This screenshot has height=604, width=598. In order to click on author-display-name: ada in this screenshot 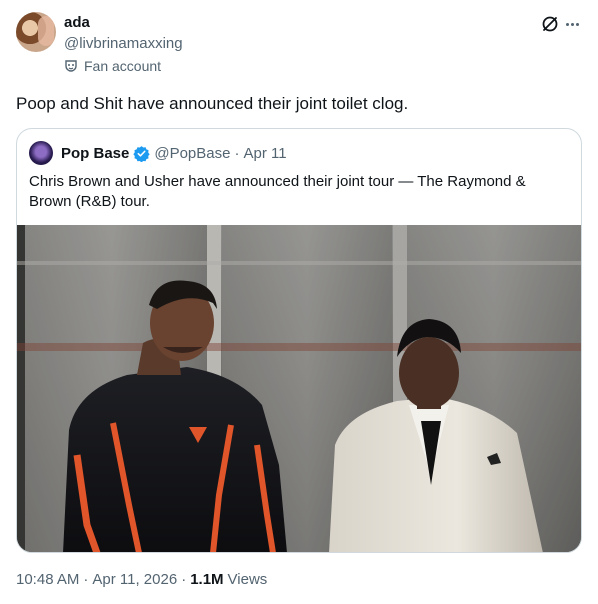, I will do `click(77, 22)`.